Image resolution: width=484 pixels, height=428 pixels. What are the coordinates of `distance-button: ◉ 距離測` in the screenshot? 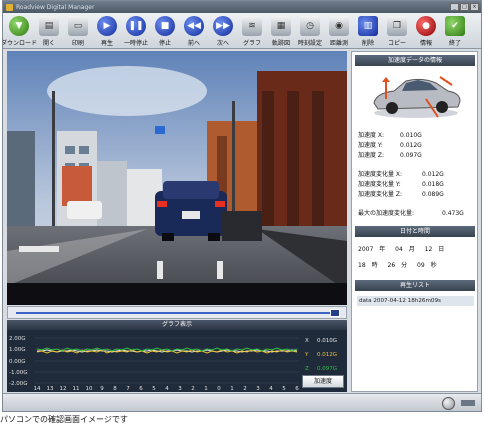 It's located at (339, 32).